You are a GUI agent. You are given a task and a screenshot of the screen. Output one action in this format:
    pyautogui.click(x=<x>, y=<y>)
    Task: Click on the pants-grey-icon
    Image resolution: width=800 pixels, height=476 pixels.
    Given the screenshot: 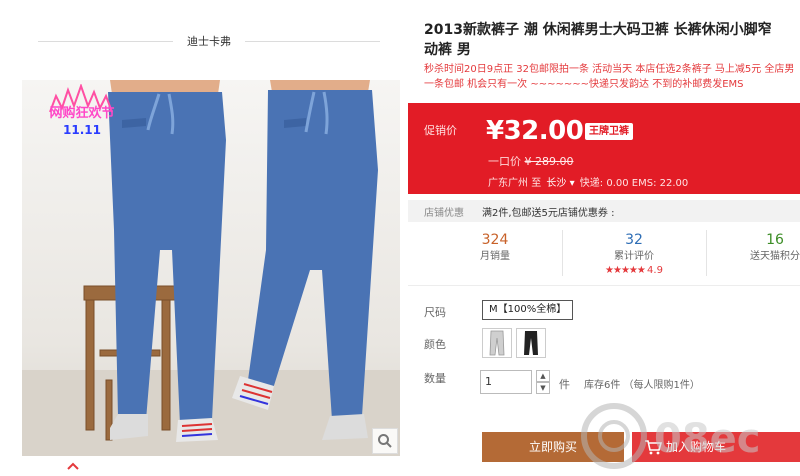 What is the action you would take?
    pyautogui.click(x=497, y=343)
    